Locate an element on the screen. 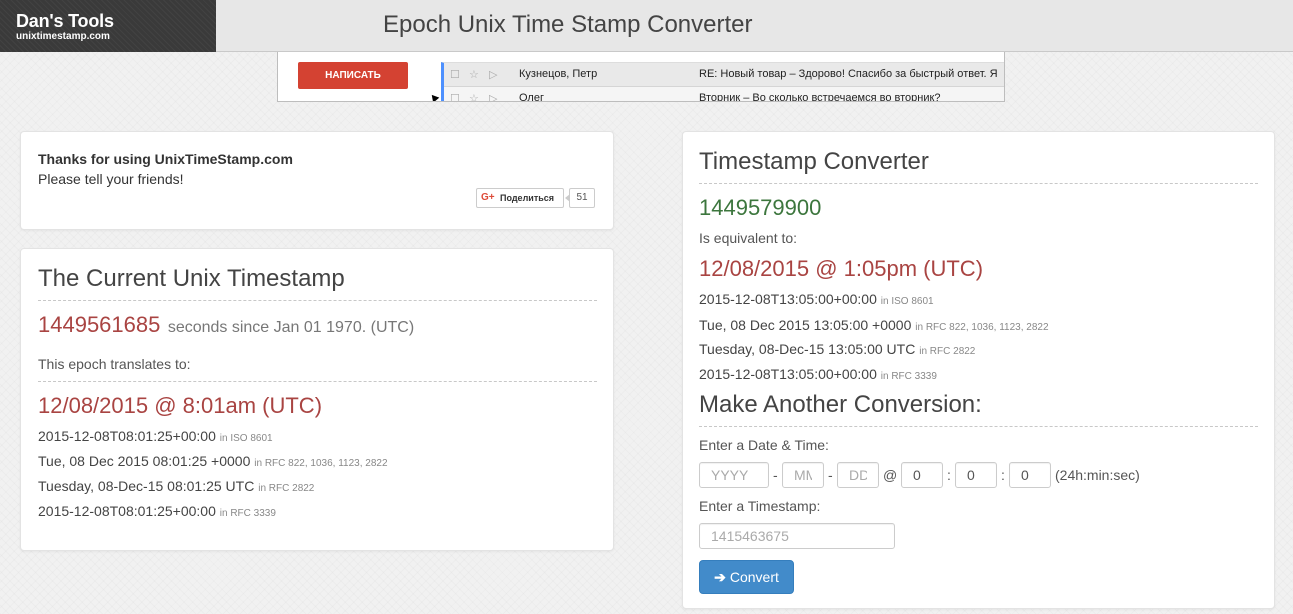 This screenshot has height=614, width=1293. converted-human-date: 12/08/2015 @ 1:05pm (UTC) is located at coordinates (841, 268).